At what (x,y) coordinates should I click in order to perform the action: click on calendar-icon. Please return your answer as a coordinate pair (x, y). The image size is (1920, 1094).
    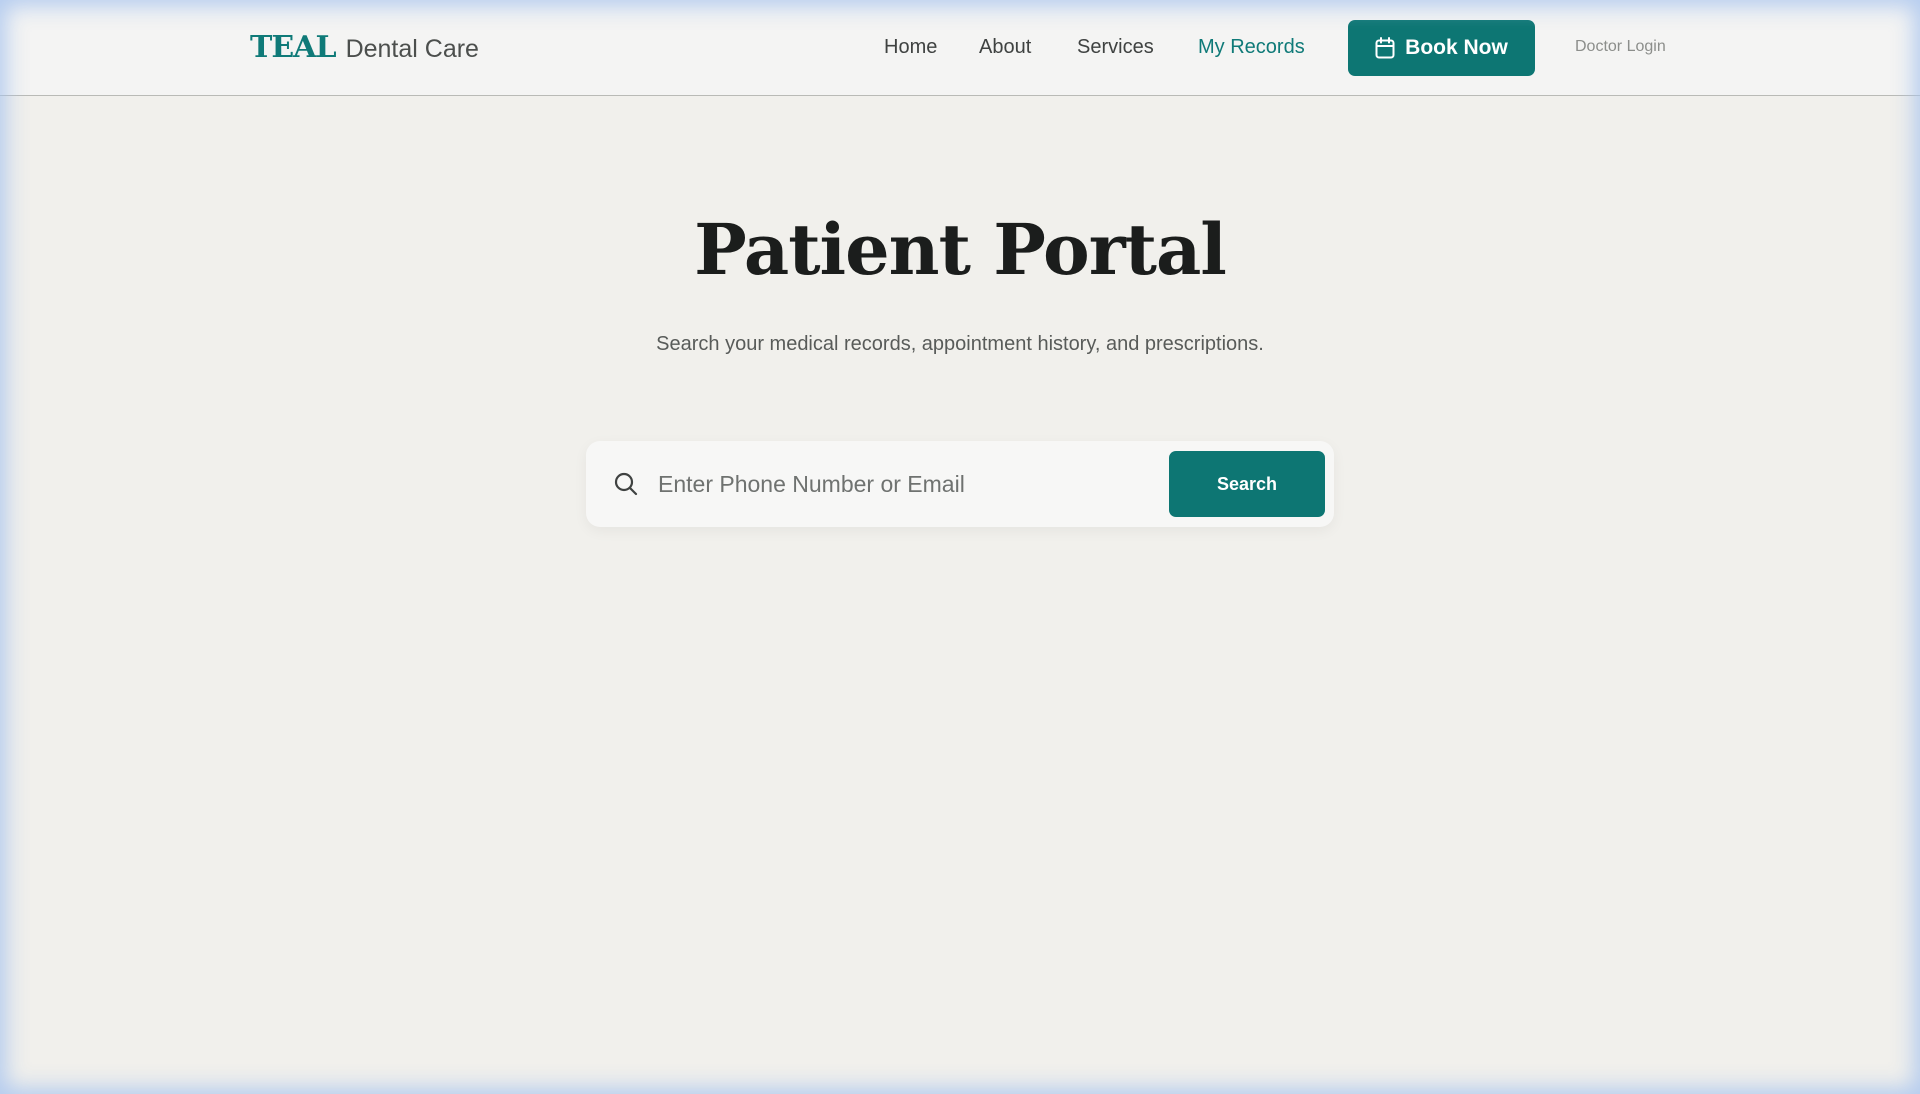
    Looking at the image, I should click on (1385, 48).